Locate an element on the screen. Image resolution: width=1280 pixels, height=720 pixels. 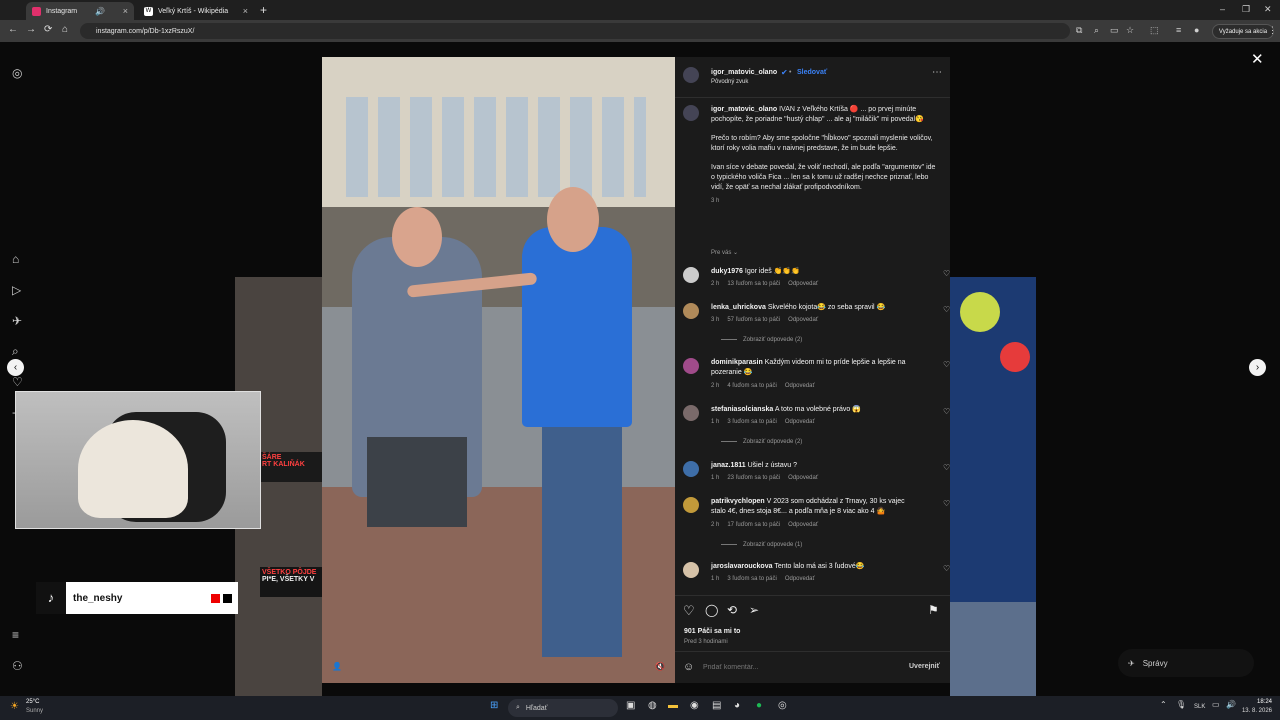
taskbar-search: ⌕ Hľadať is located at coordinates (563, 708).